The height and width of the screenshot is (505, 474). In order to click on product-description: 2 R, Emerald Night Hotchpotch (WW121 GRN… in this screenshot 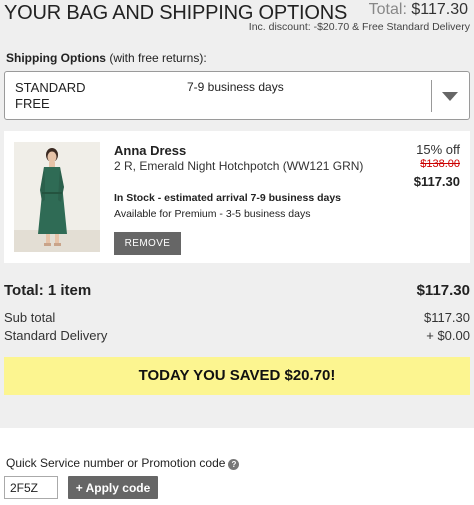, I will do `click(239, 166)`.